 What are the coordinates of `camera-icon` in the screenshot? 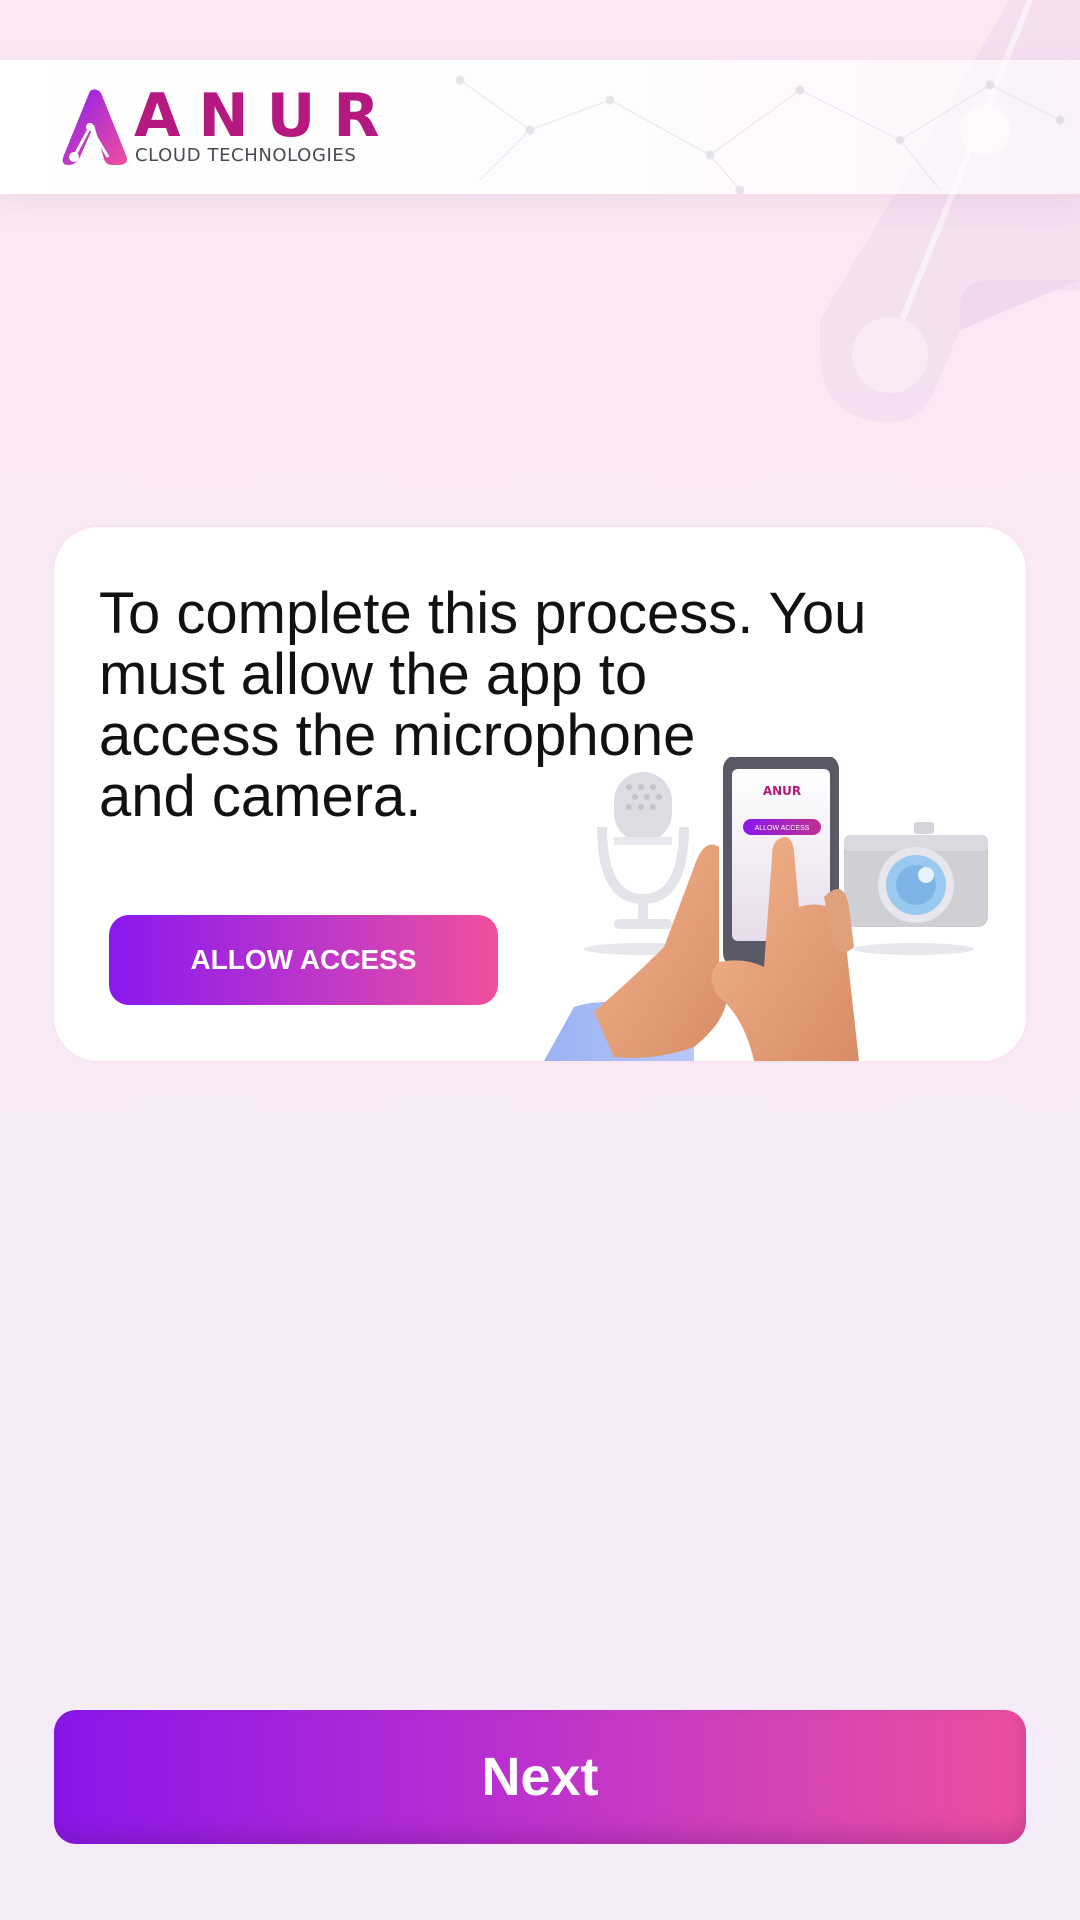 It's located at (916, 874).